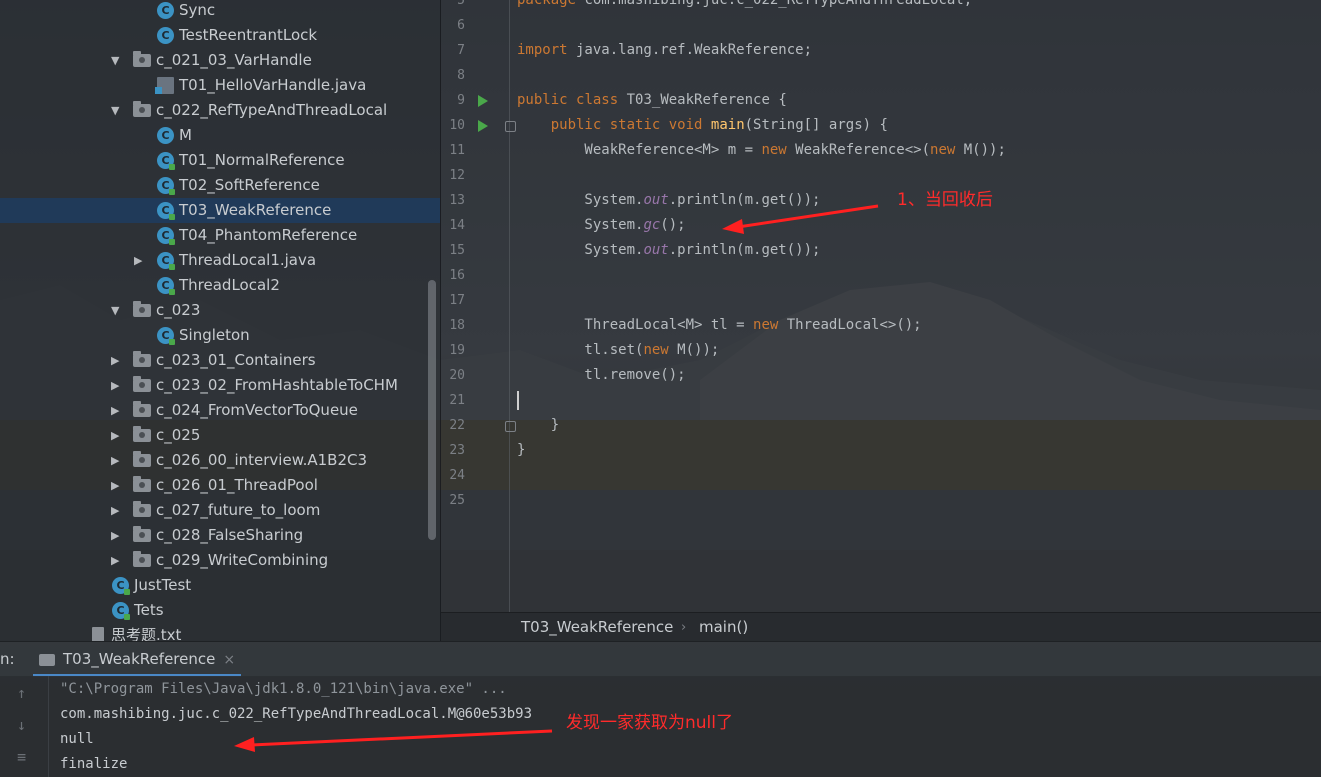 The width and height of the screenshot is (1321, 777). Describe the element at coordinates (881, 275) in the screenshot. I see `code-line: 16` at that location.